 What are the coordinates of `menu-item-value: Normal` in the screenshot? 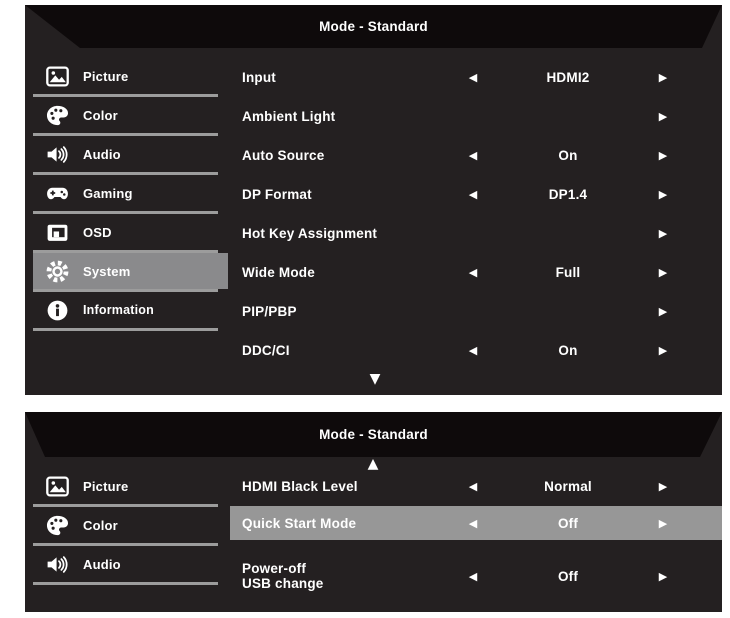 It's located at (568, 486).